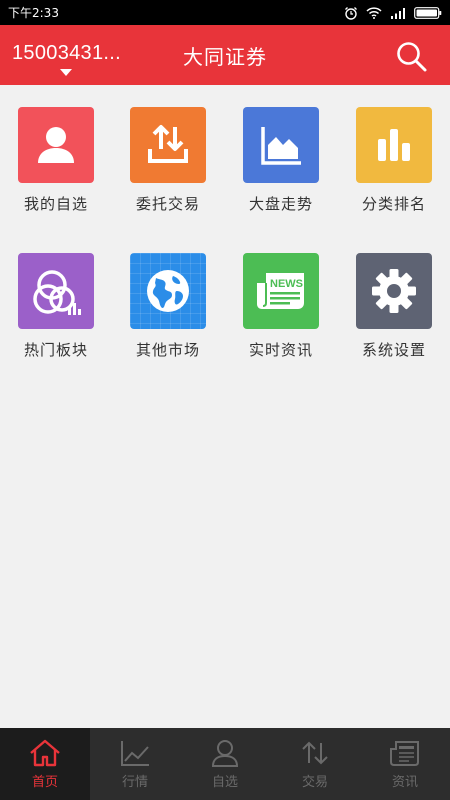 This screenshot has width=450, height=800. I want to click on tab-watchlist: 自选, so click(225, 764).